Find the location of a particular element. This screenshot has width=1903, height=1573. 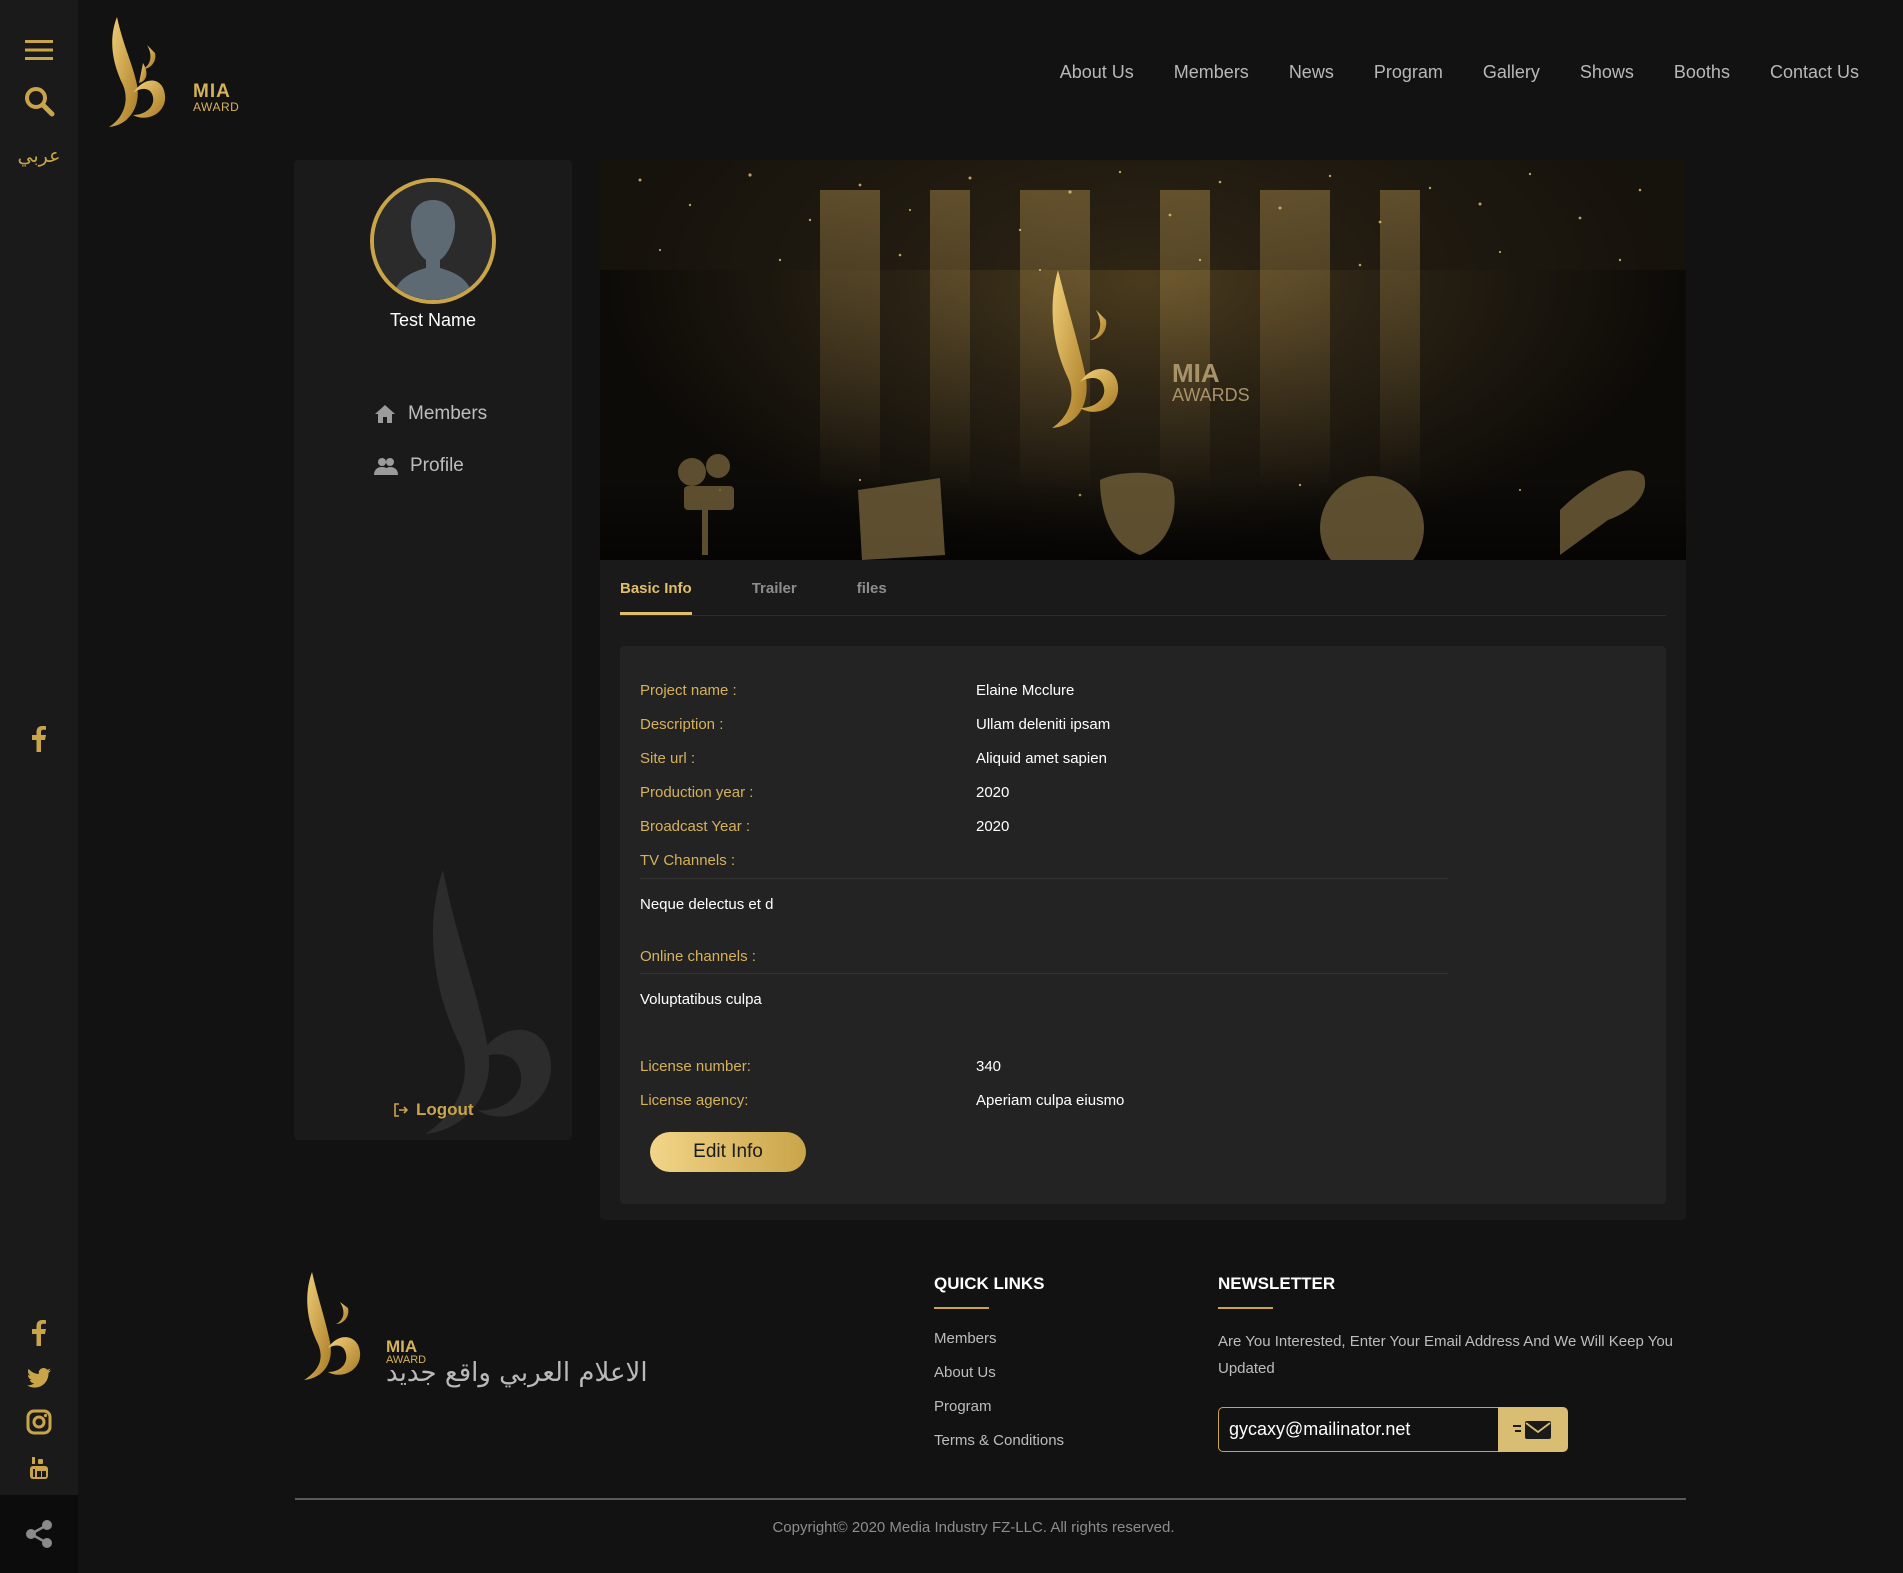

logout-label: Logout is located at coordinates (445, 1109).